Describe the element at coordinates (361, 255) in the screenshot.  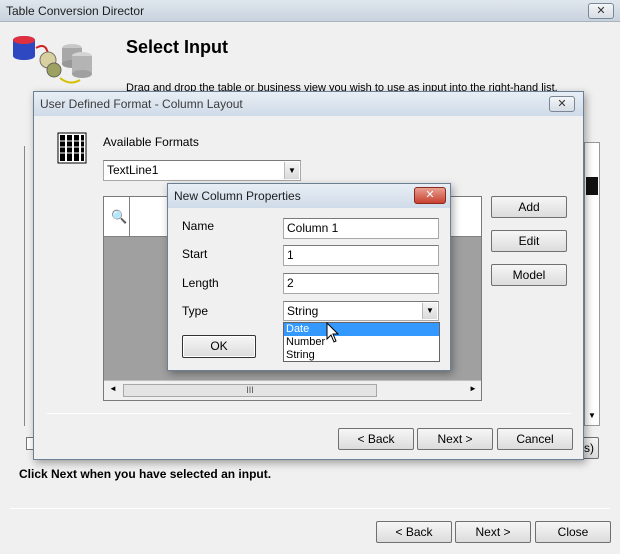
I see `start-input: 1` at that location.